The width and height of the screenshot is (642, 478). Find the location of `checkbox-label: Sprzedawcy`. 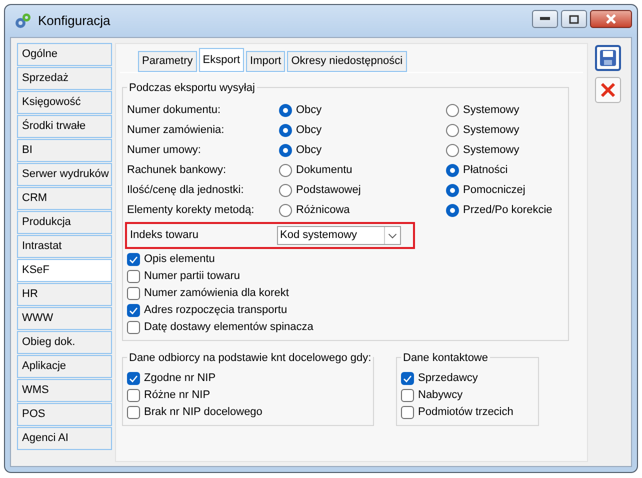

checkbox-label: Sprzedawcy is located at coordinates (448, 378).